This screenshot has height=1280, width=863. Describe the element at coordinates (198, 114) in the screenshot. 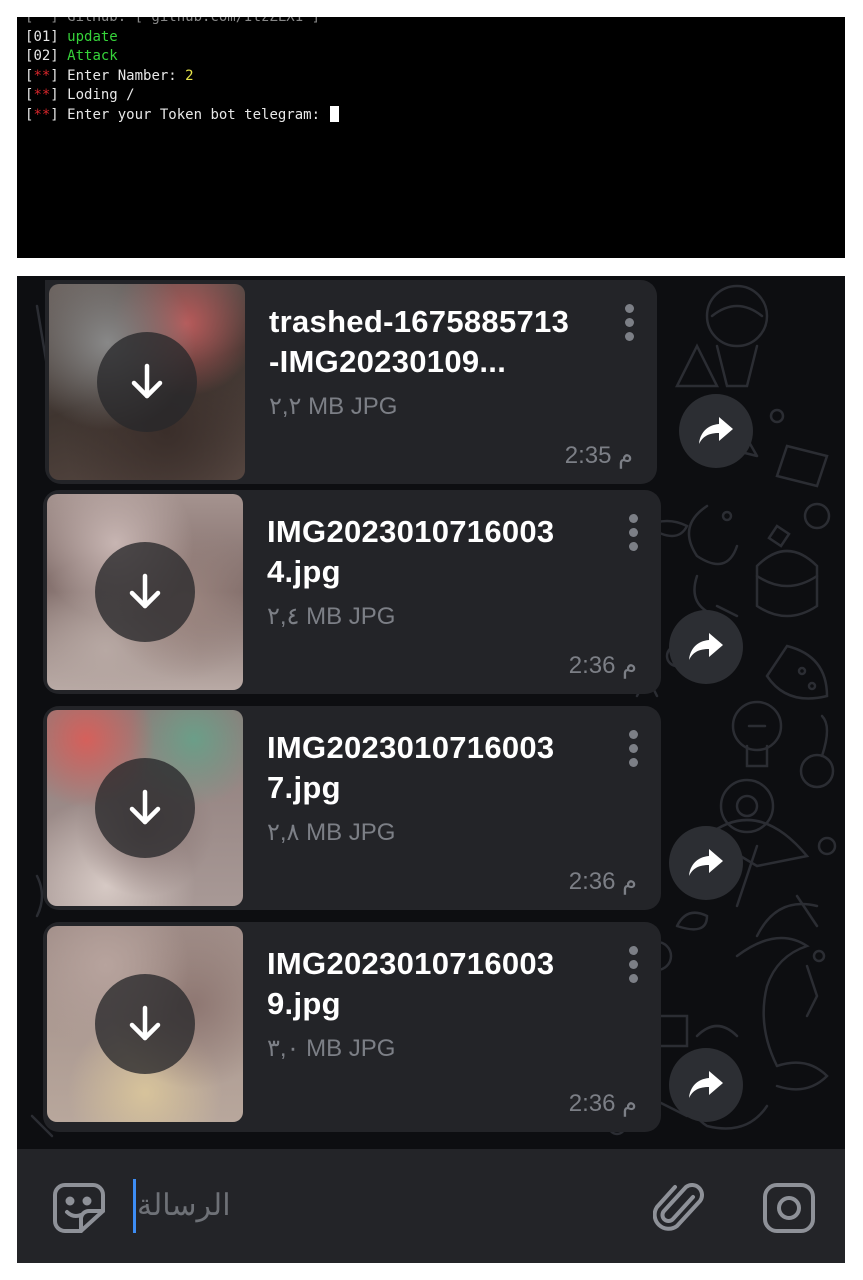

I see `prompt-label: Enter your Token bot telegram:` at that location.